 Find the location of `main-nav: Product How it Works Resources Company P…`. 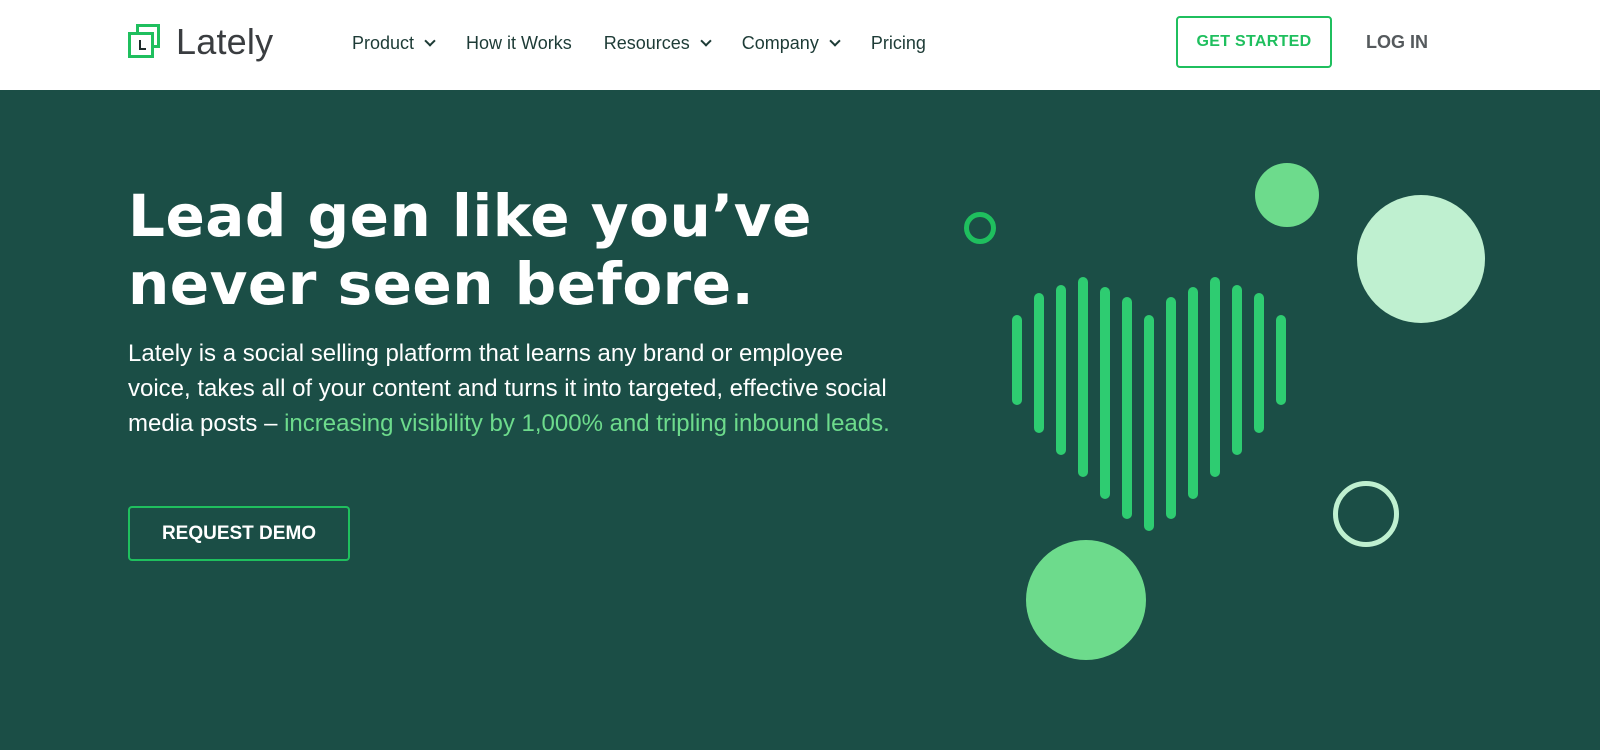

main-nav: Product How it Works Resources Company P… is located at coordinates (655, 43).